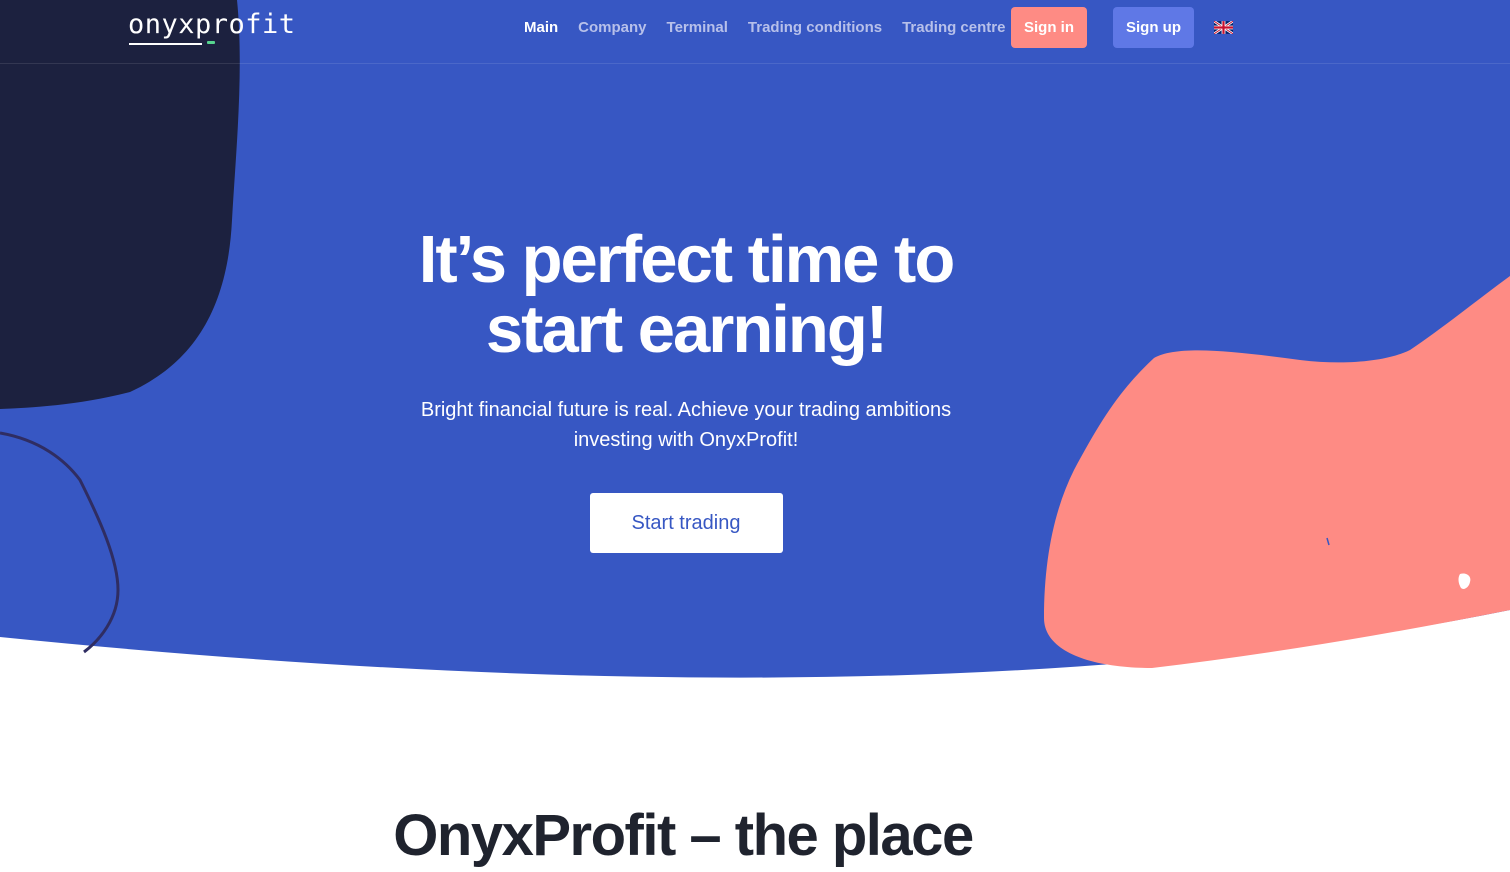 This screenshot has height=872, width=1510. Describe the element at coordinates (686, 440) in the screenshot. I see `hero-subtitle-line-2: investing with OnyxProfit!` at that location.